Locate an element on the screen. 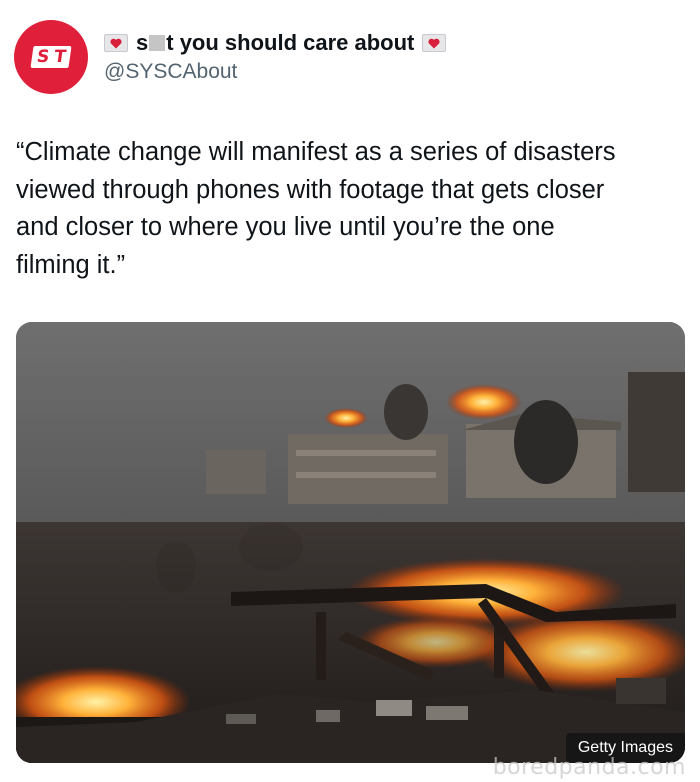 The width and height of the screenshot is (700, 782). censor-block is located at coordinates (157, 43).